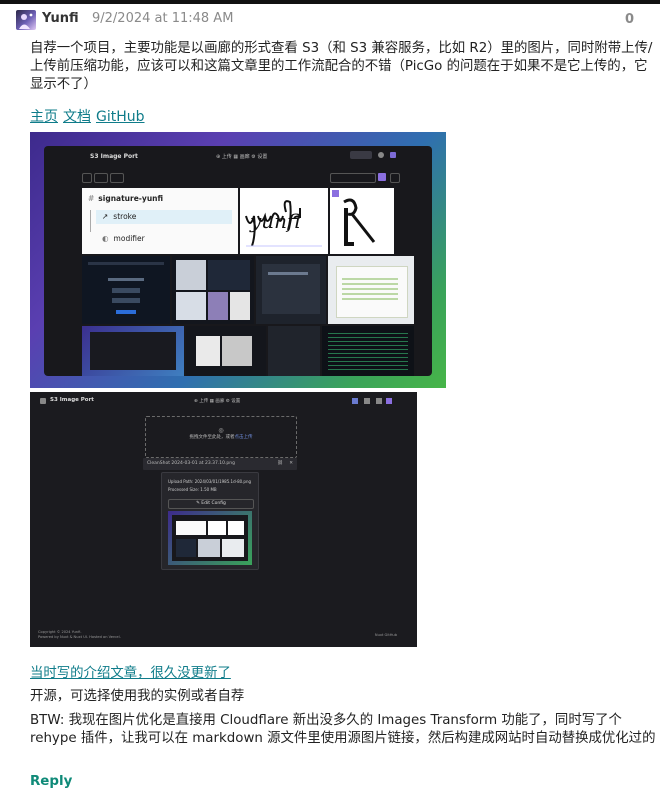 This screenshot has height=800, width=660. I want to click on item-modifier: ◐ modifier, so click(123, 238).